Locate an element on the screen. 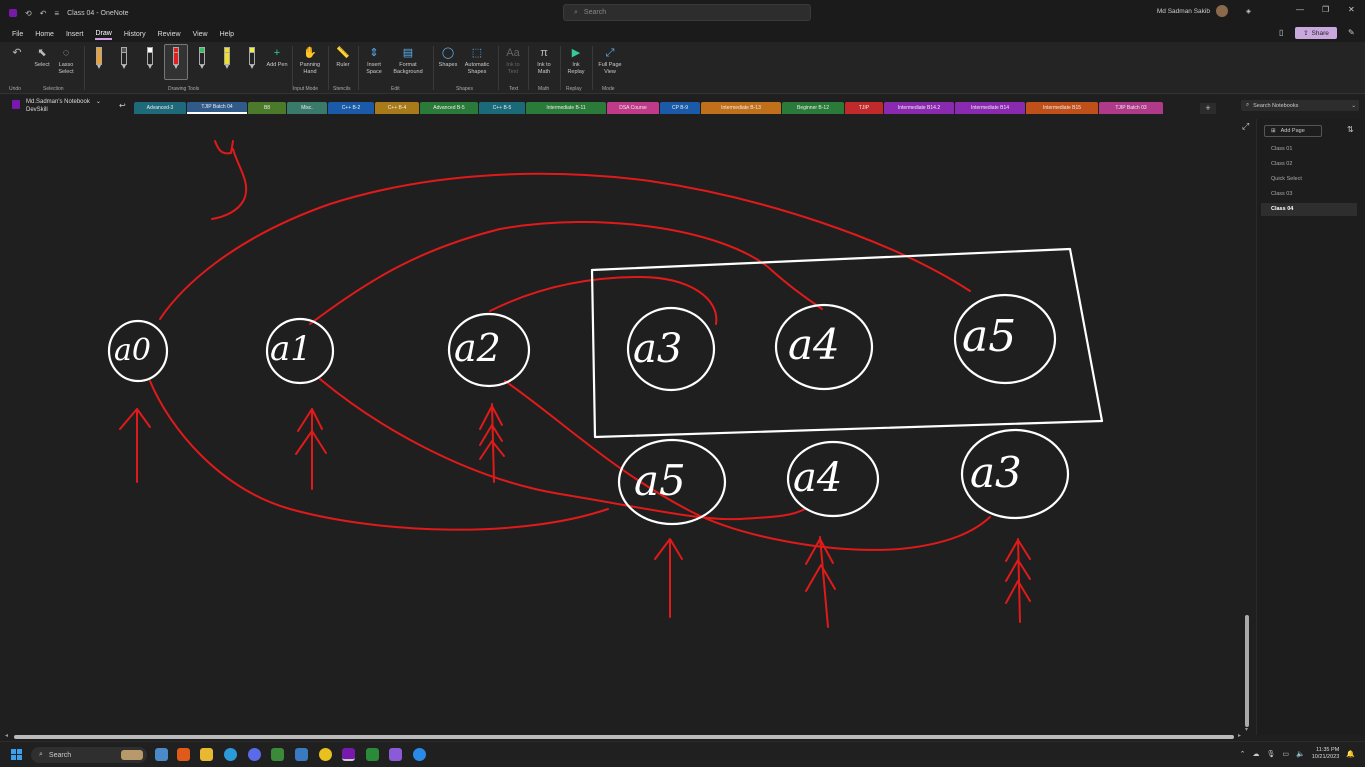  store-icon is located at coordinates (277, 754).